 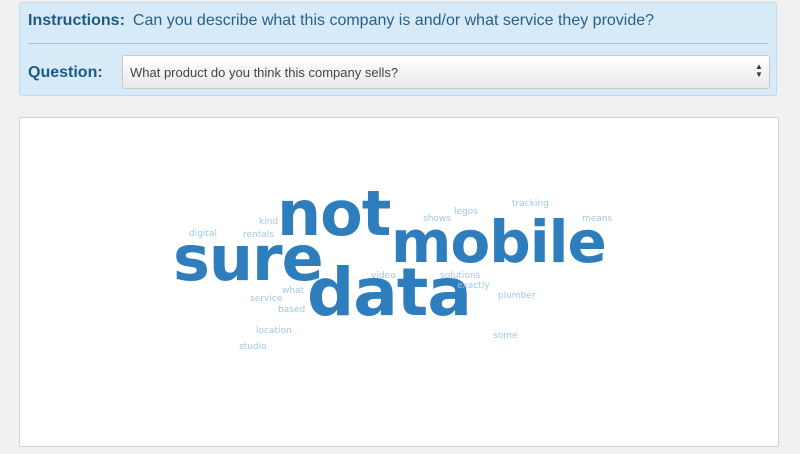 What do you see at coordinates (473, 286) in the screenshot?
I see `cloud-word-exactly: exactly` at bounding box center [473, 286].